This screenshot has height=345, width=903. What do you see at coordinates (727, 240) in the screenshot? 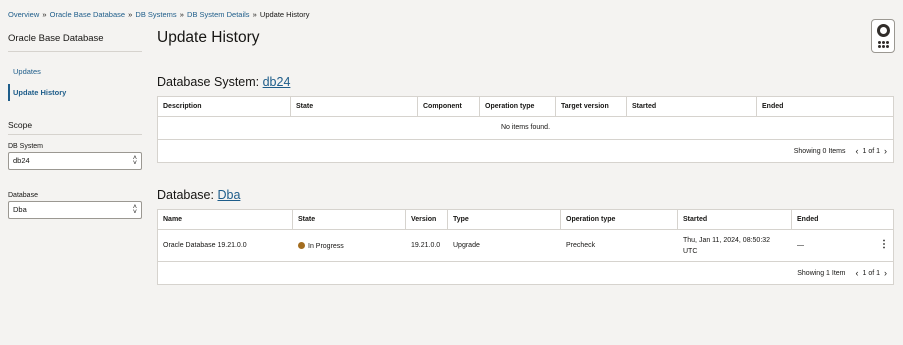
I see `started-datetime: Thu, Jan 11, 2024, 08:50:32` at bounding box center [727, 240].